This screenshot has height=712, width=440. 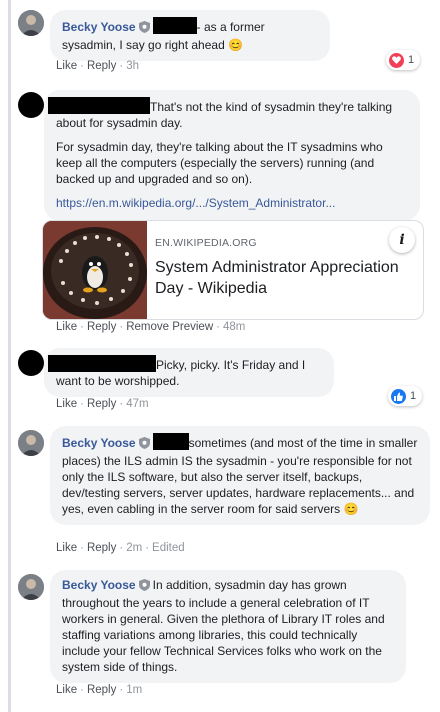 I want to click on comment-actions: Like · Reply · 2m · Edited, so click(x=120, y=548).